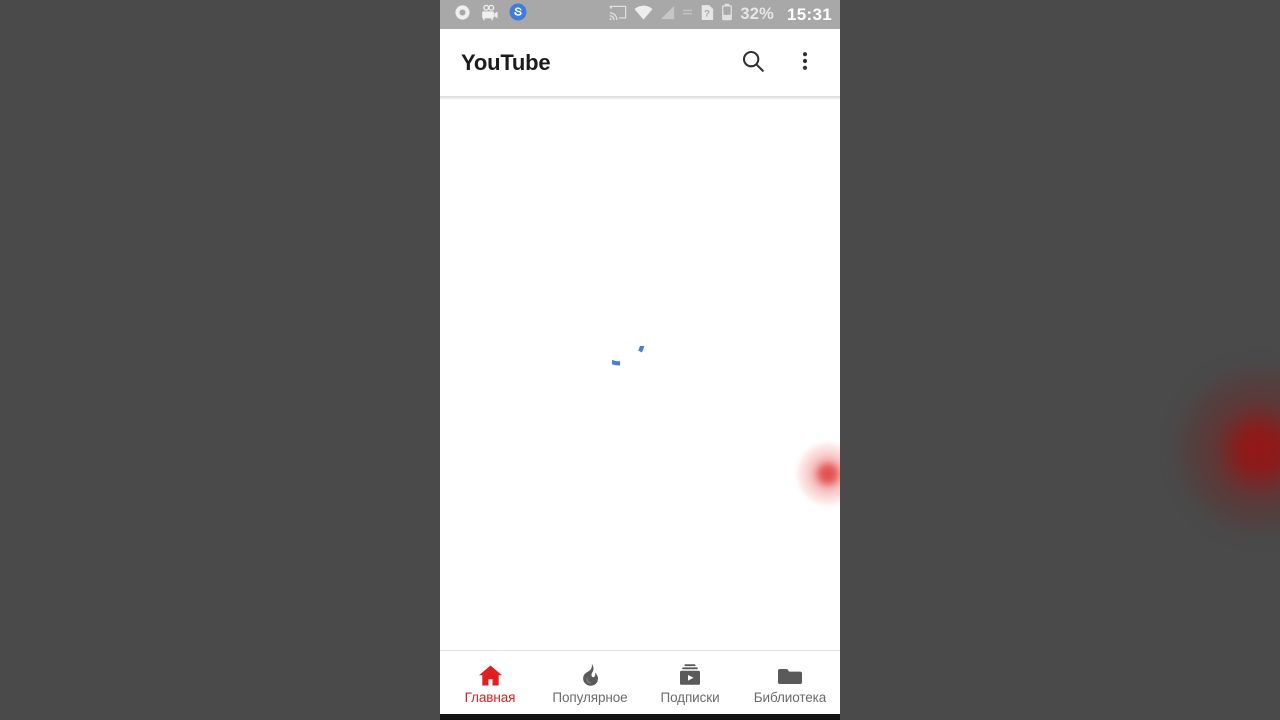 This screenshot has width=1280, height=720. What do you see at coordinates (667, 15) in the screenshot?
I see `signal-icon` at bounding box center [667, 15].